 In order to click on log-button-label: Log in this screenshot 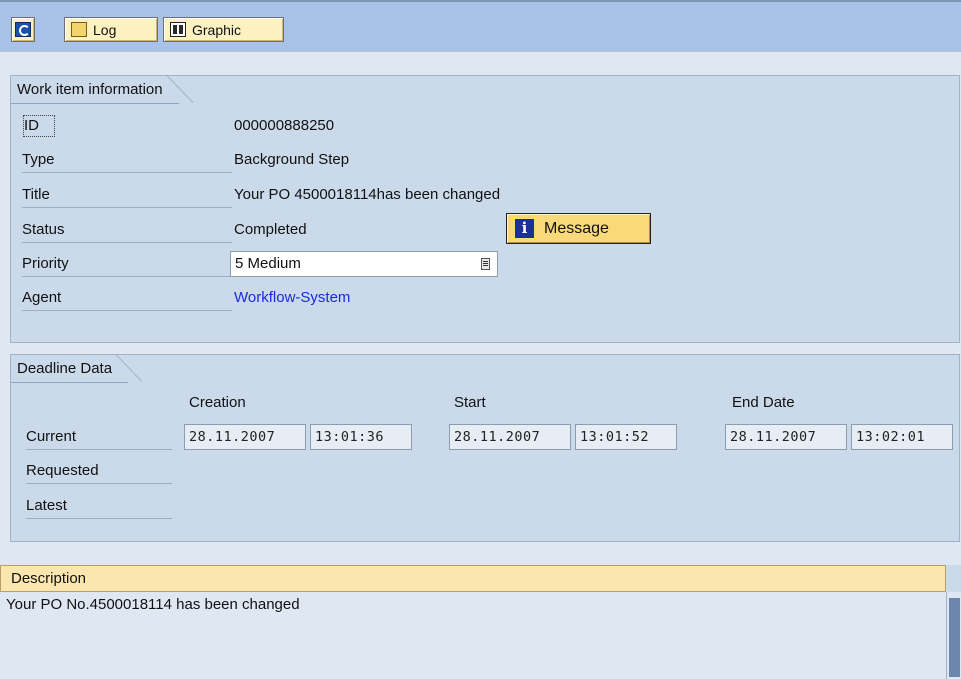, I will do `click(105, 29)`.